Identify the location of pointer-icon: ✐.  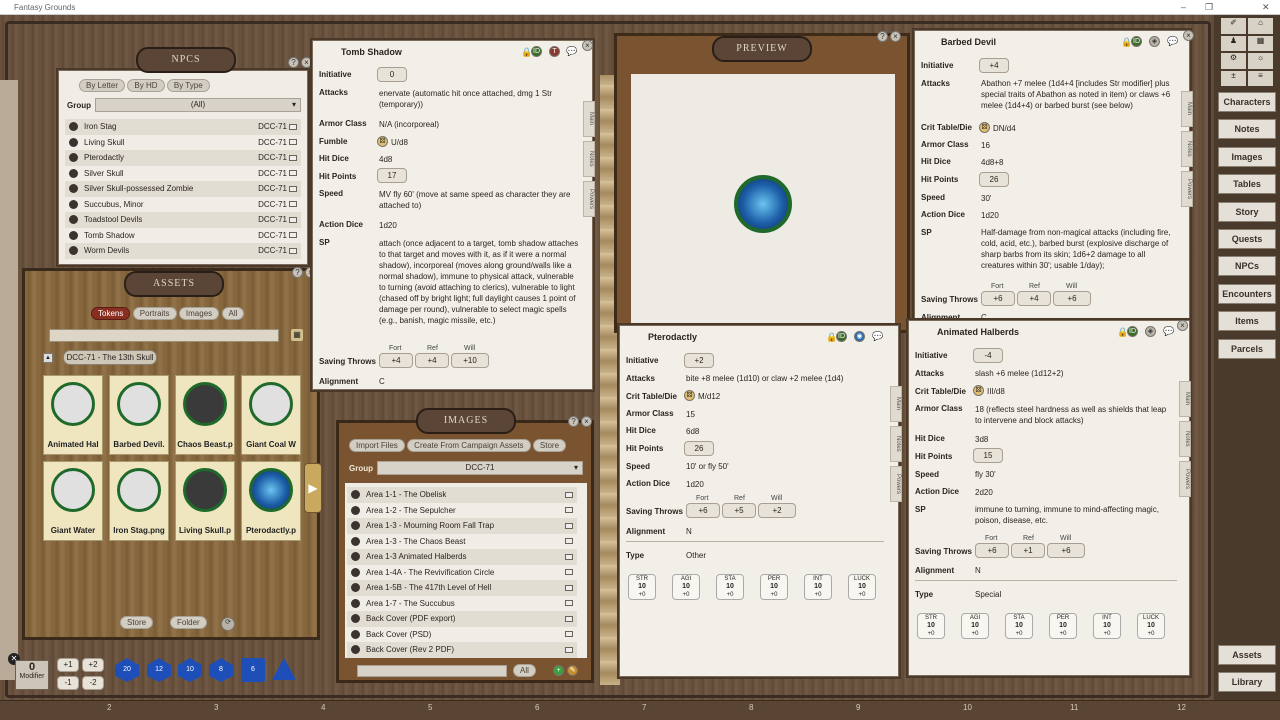
(1233, 26).